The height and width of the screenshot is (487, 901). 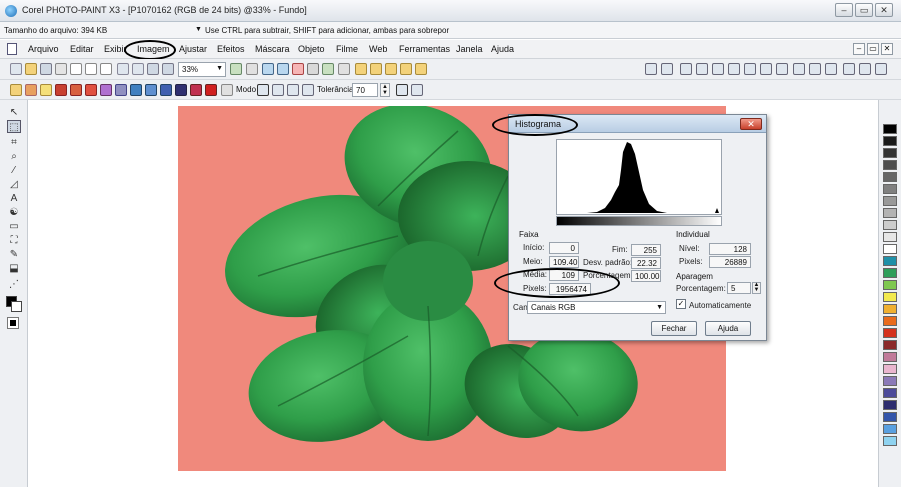 I want to click on drop-icon, so click(x=61, y=90).